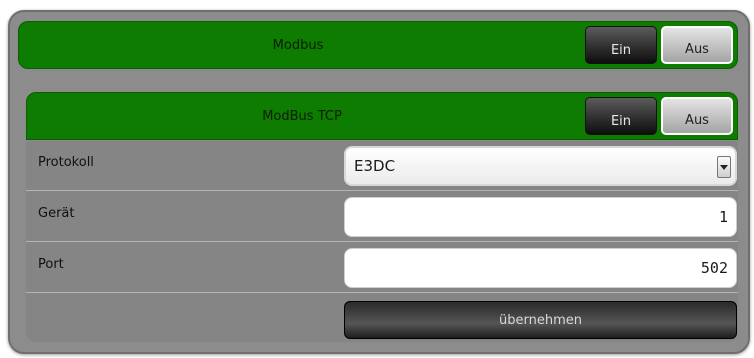  I want to click on modbus-on-button: Ein, so click(621, 45).